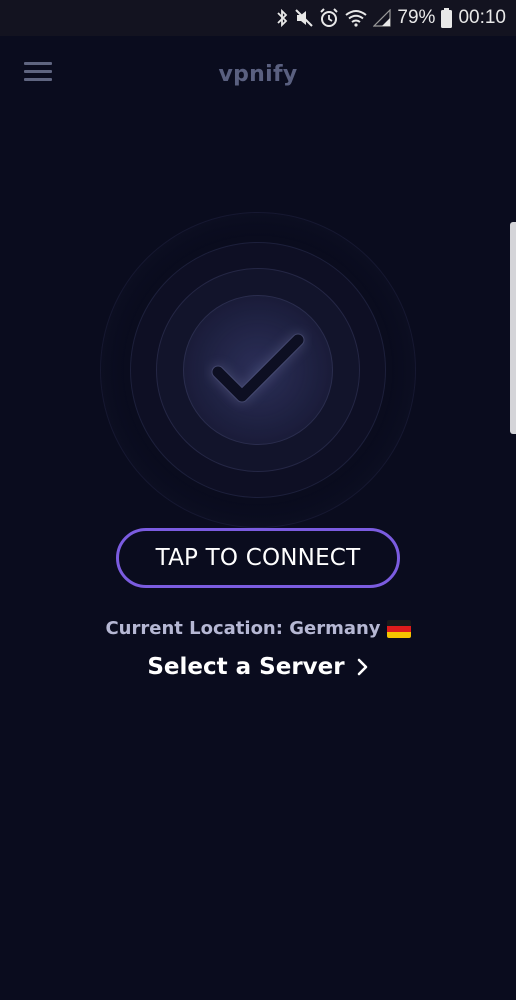  Describe the element at coordinates (447, 18) in the screenshot. I see `battery-icon` at that location.